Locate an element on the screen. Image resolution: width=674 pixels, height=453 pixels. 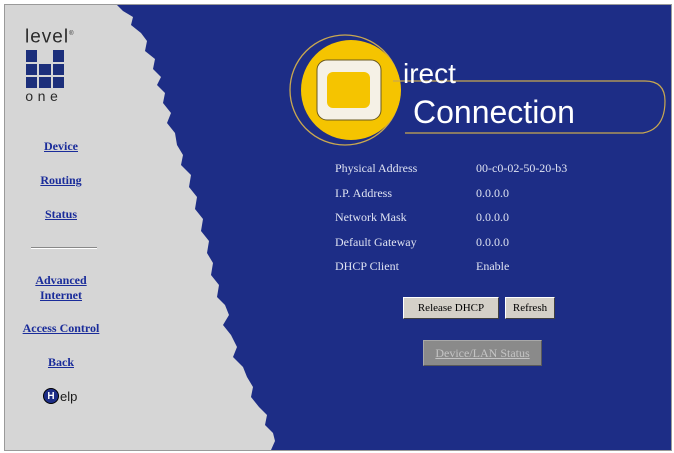
header-title-line1: irect is located at coordinates (429, 73).